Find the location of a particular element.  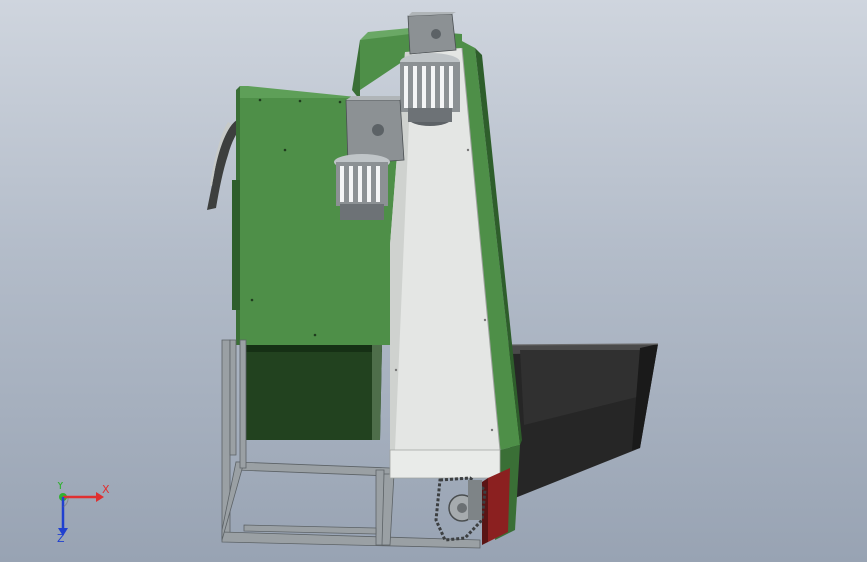

z-axis-arrow is located at coordinates (63, 516).